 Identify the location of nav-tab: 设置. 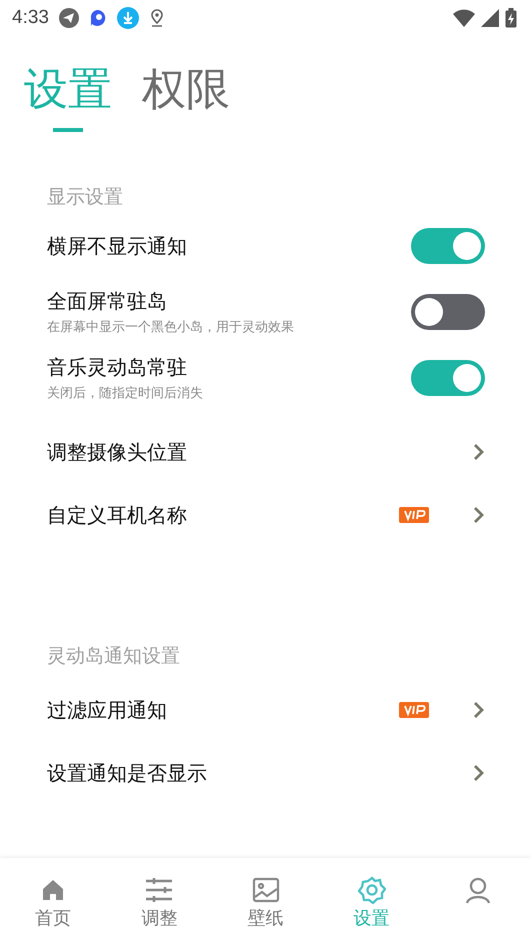
(371, 903).